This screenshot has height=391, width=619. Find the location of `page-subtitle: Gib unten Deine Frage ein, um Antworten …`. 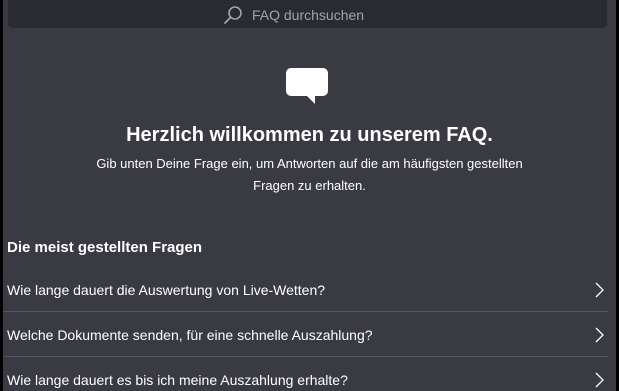

page-subtitle: Gib unten Deine Frage ein, um Antworten … is located at coordinates (309, 175).